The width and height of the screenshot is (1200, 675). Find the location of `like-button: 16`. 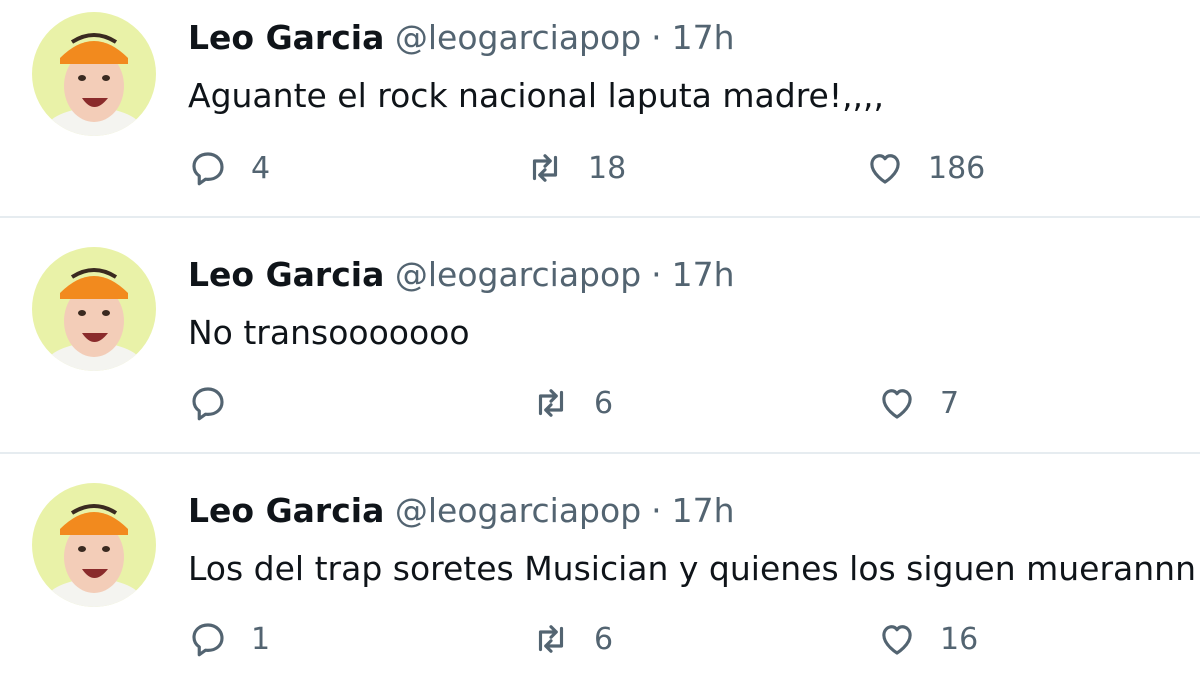

like-button: 16 is located at coordinates (927, 639).